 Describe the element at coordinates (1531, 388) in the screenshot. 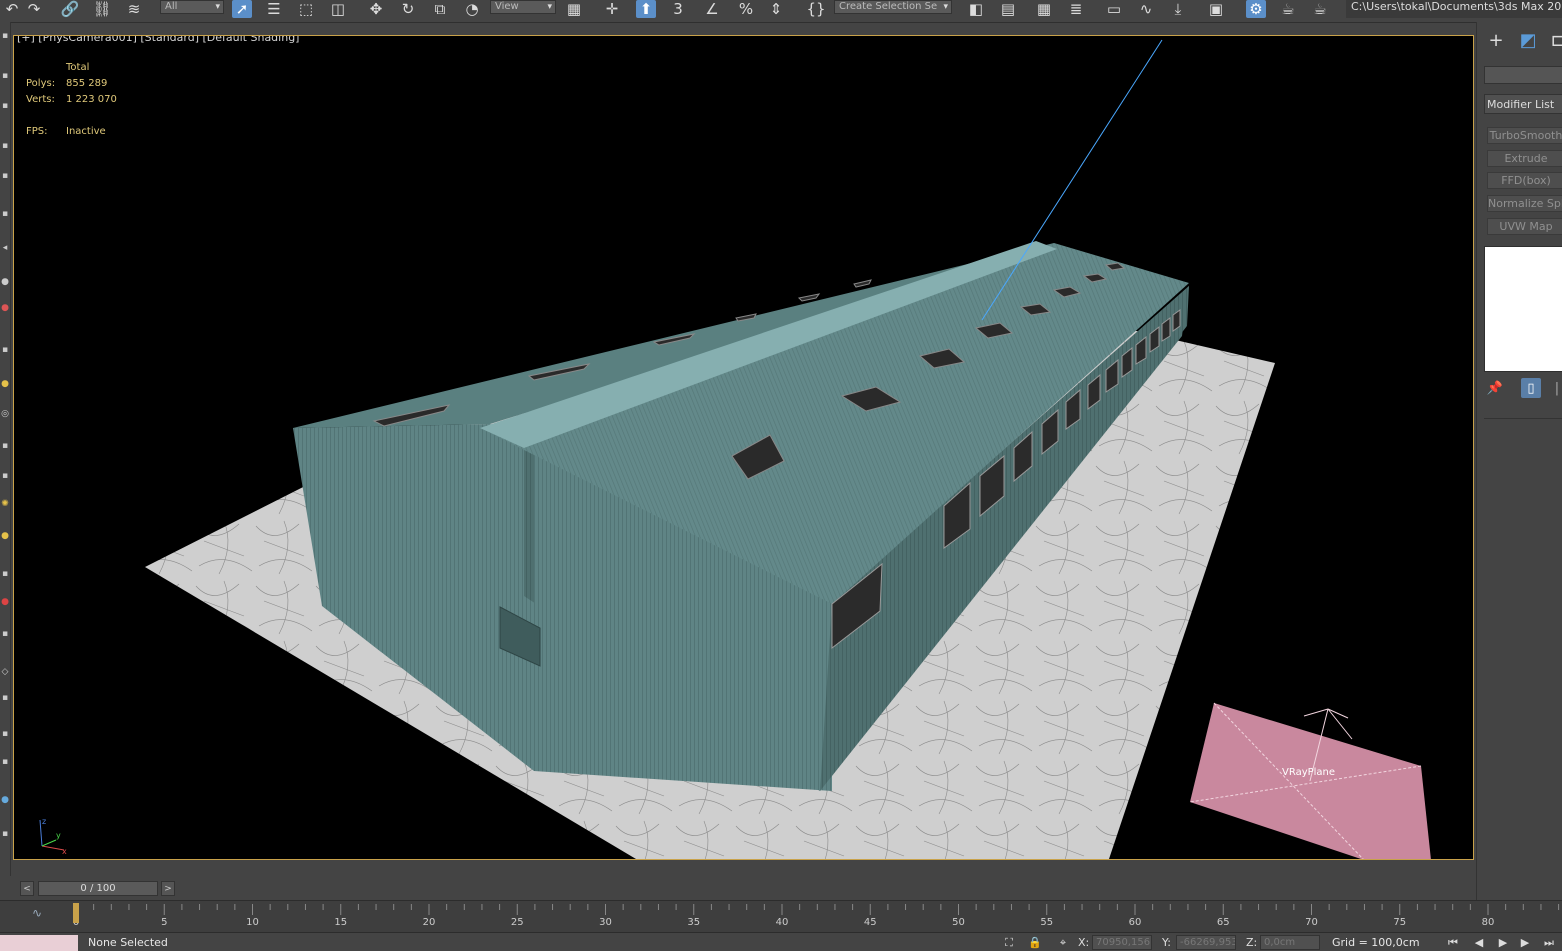

I see `show-end-result-icon: ▯` at that location.